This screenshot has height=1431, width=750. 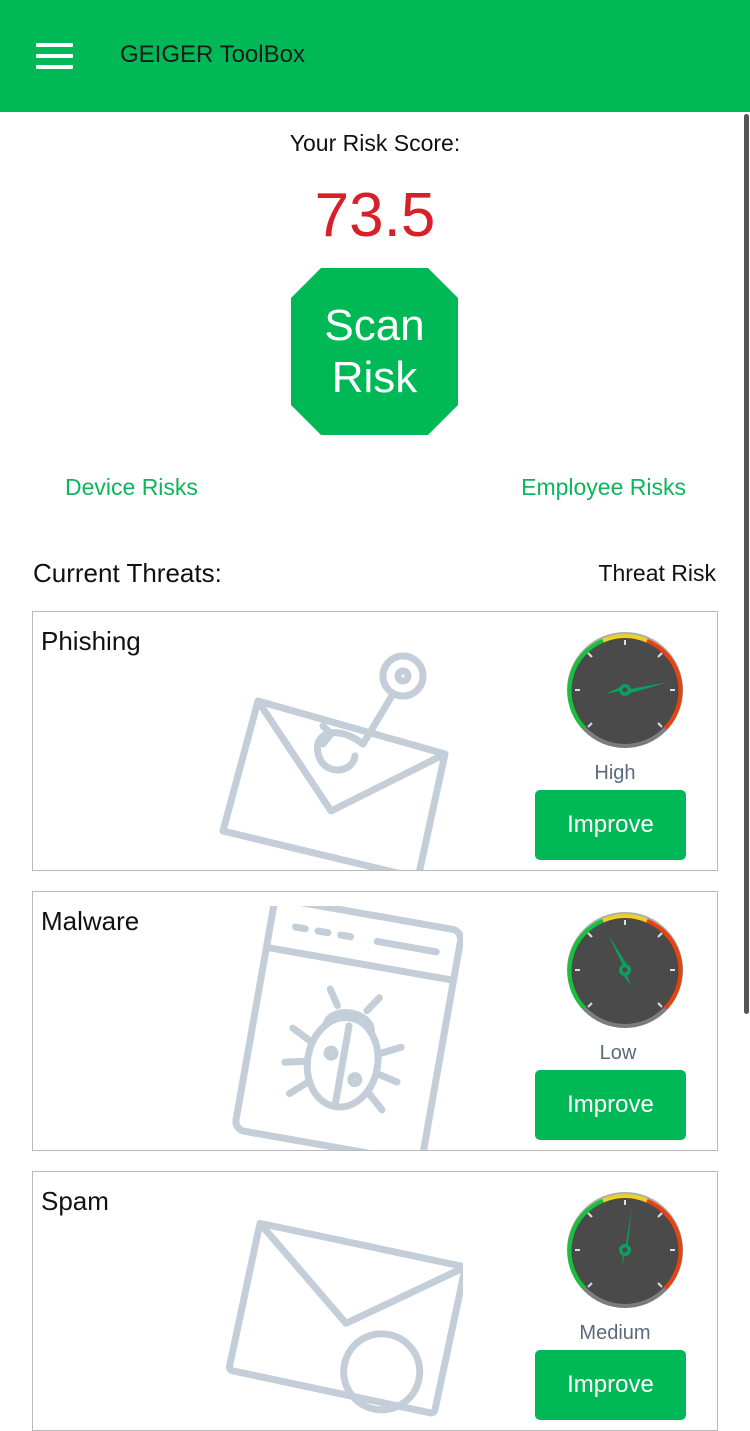 I want to click on malware-bug-icon, so click(x=347, y=1028).